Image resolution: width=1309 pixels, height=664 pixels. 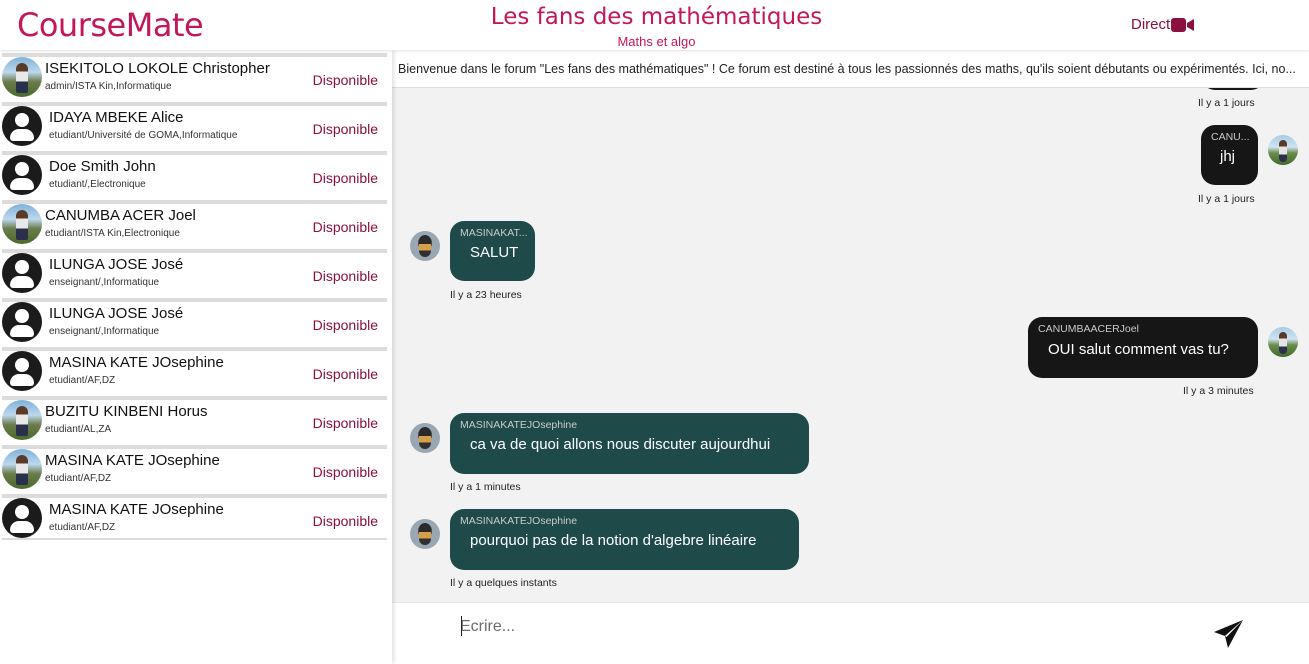 I want to click on send-button, so click(x=1229, y=635).